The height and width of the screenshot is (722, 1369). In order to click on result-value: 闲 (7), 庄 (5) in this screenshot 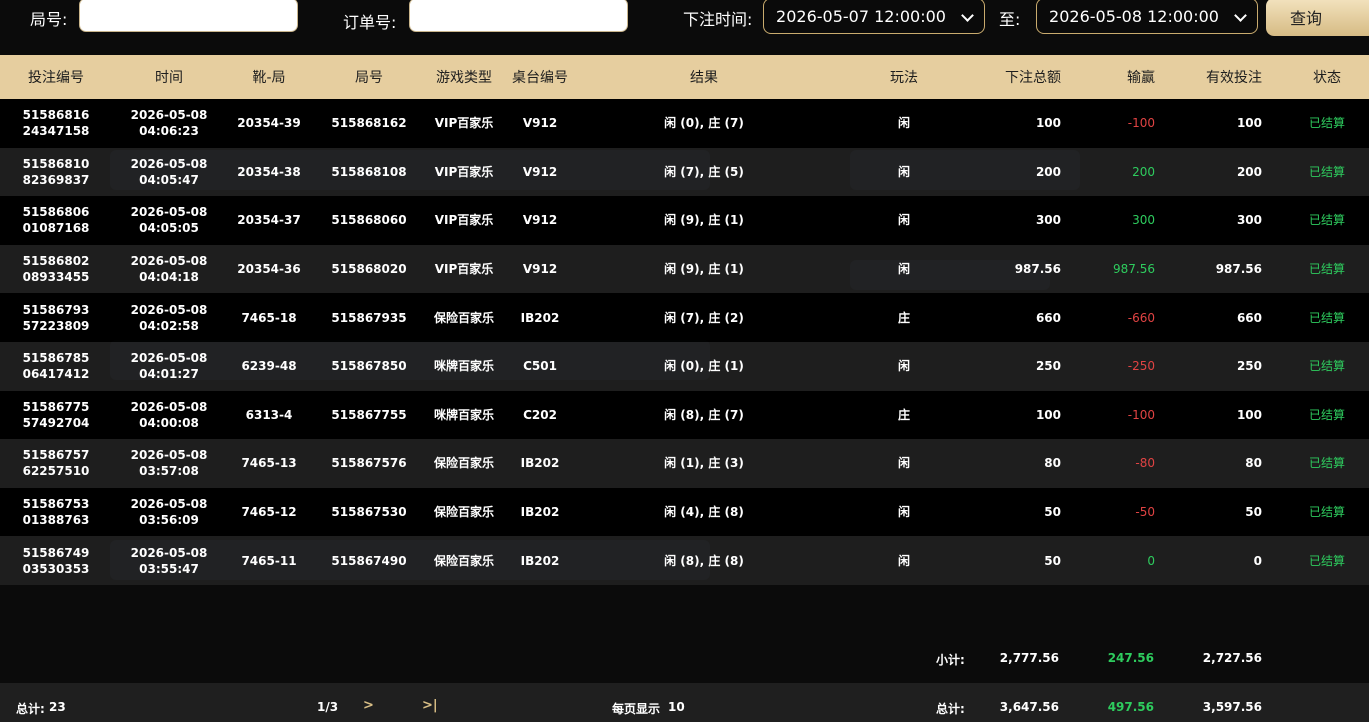, I will do `click(704, 171)`.